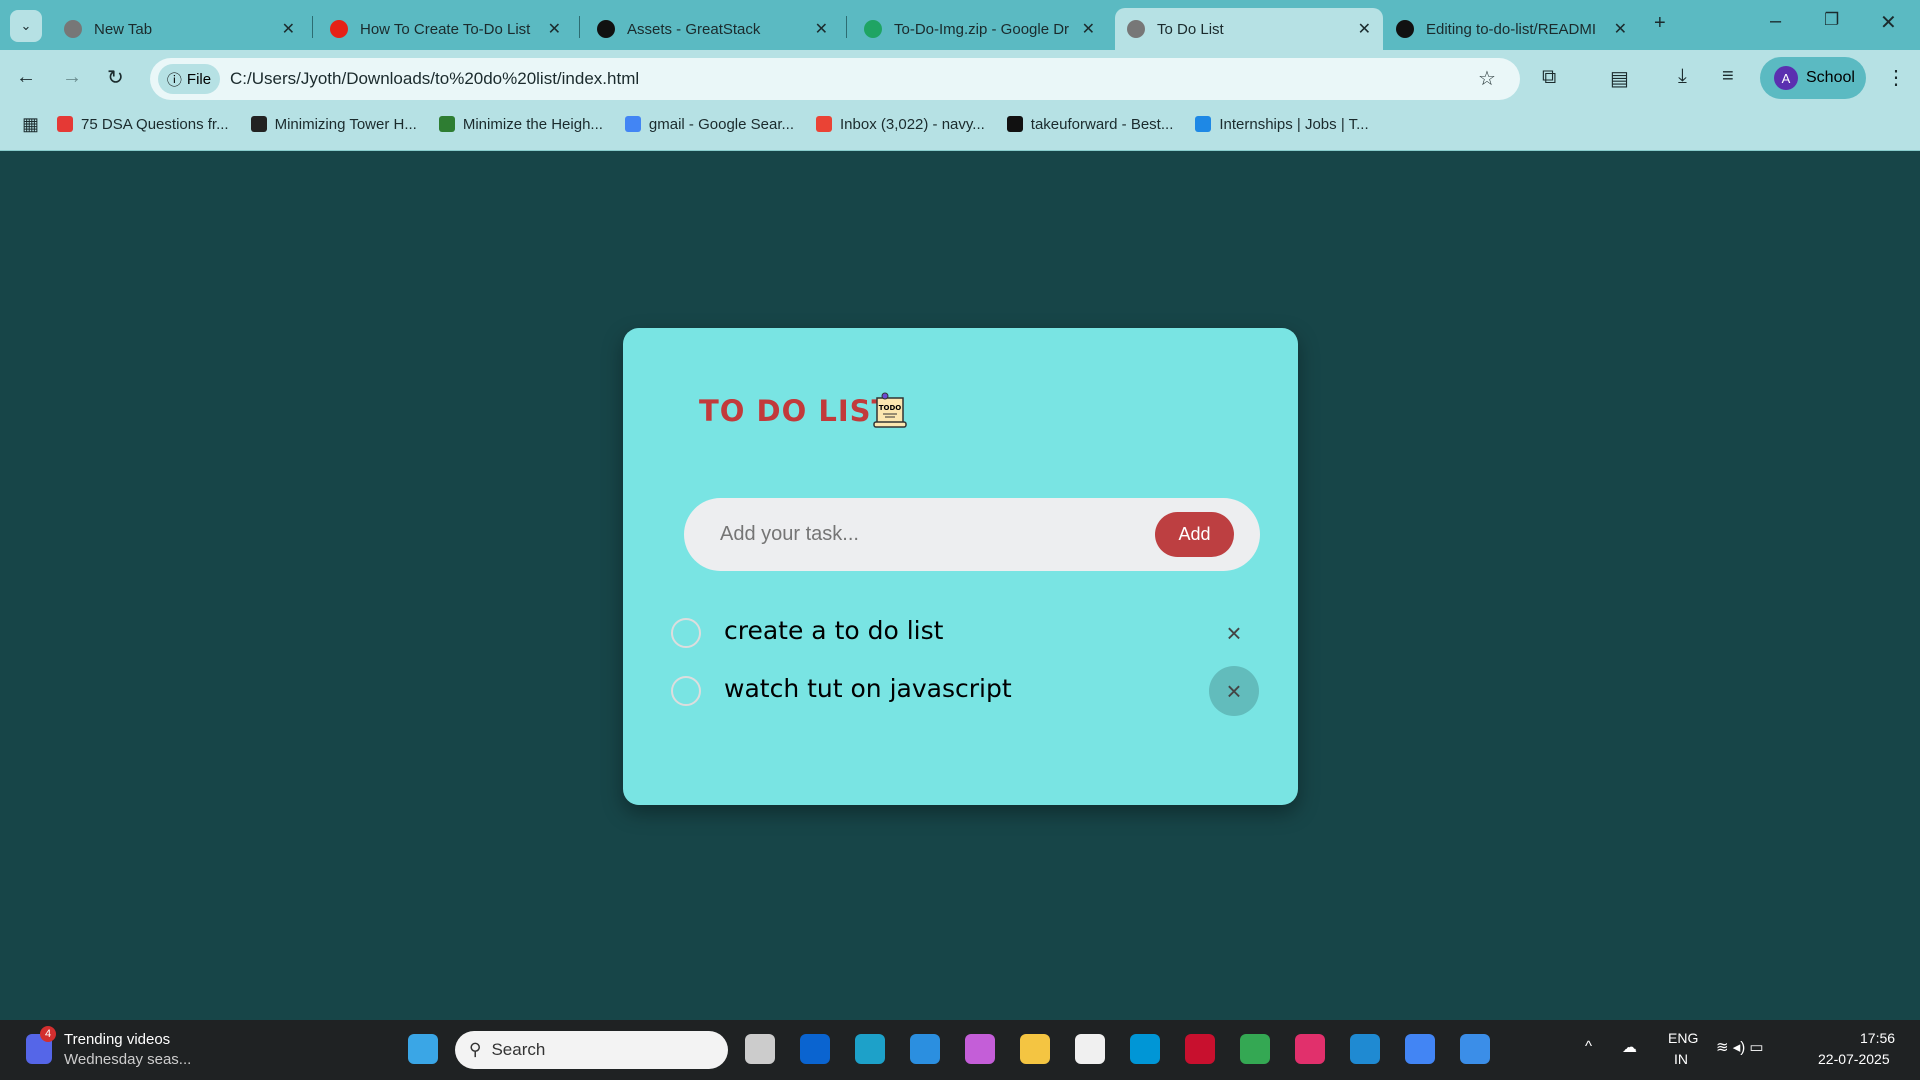  What do you see at coordinates (1728, 76) in the screenshot?
I see `media-control-icon: ≡` at bounding box center [1728, 76].